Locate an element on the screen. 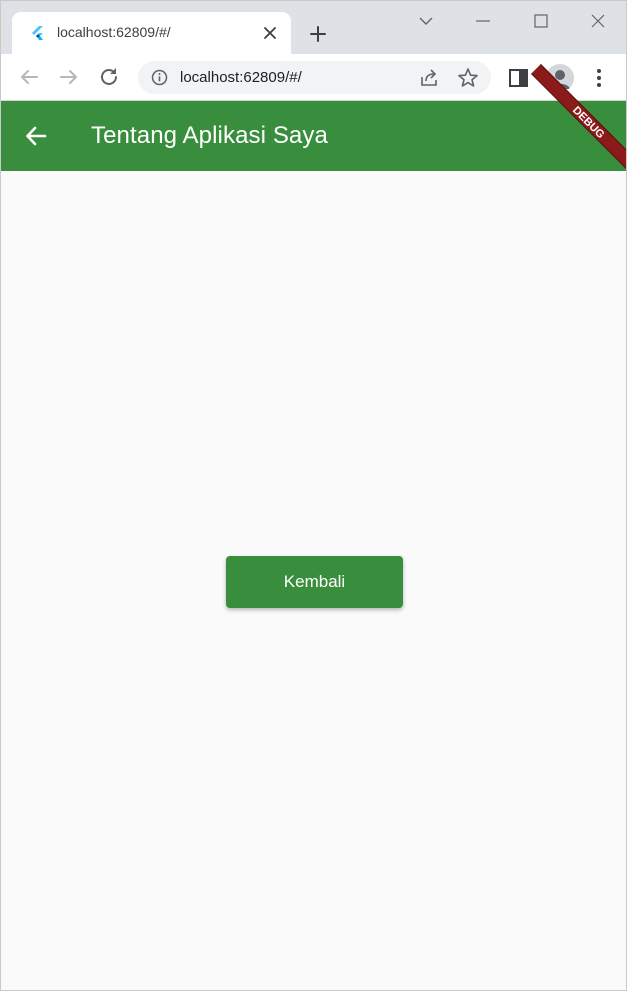 This screenshot has height=991, width=627. kembali-button: Kembali is located at coordinates (314, 582).